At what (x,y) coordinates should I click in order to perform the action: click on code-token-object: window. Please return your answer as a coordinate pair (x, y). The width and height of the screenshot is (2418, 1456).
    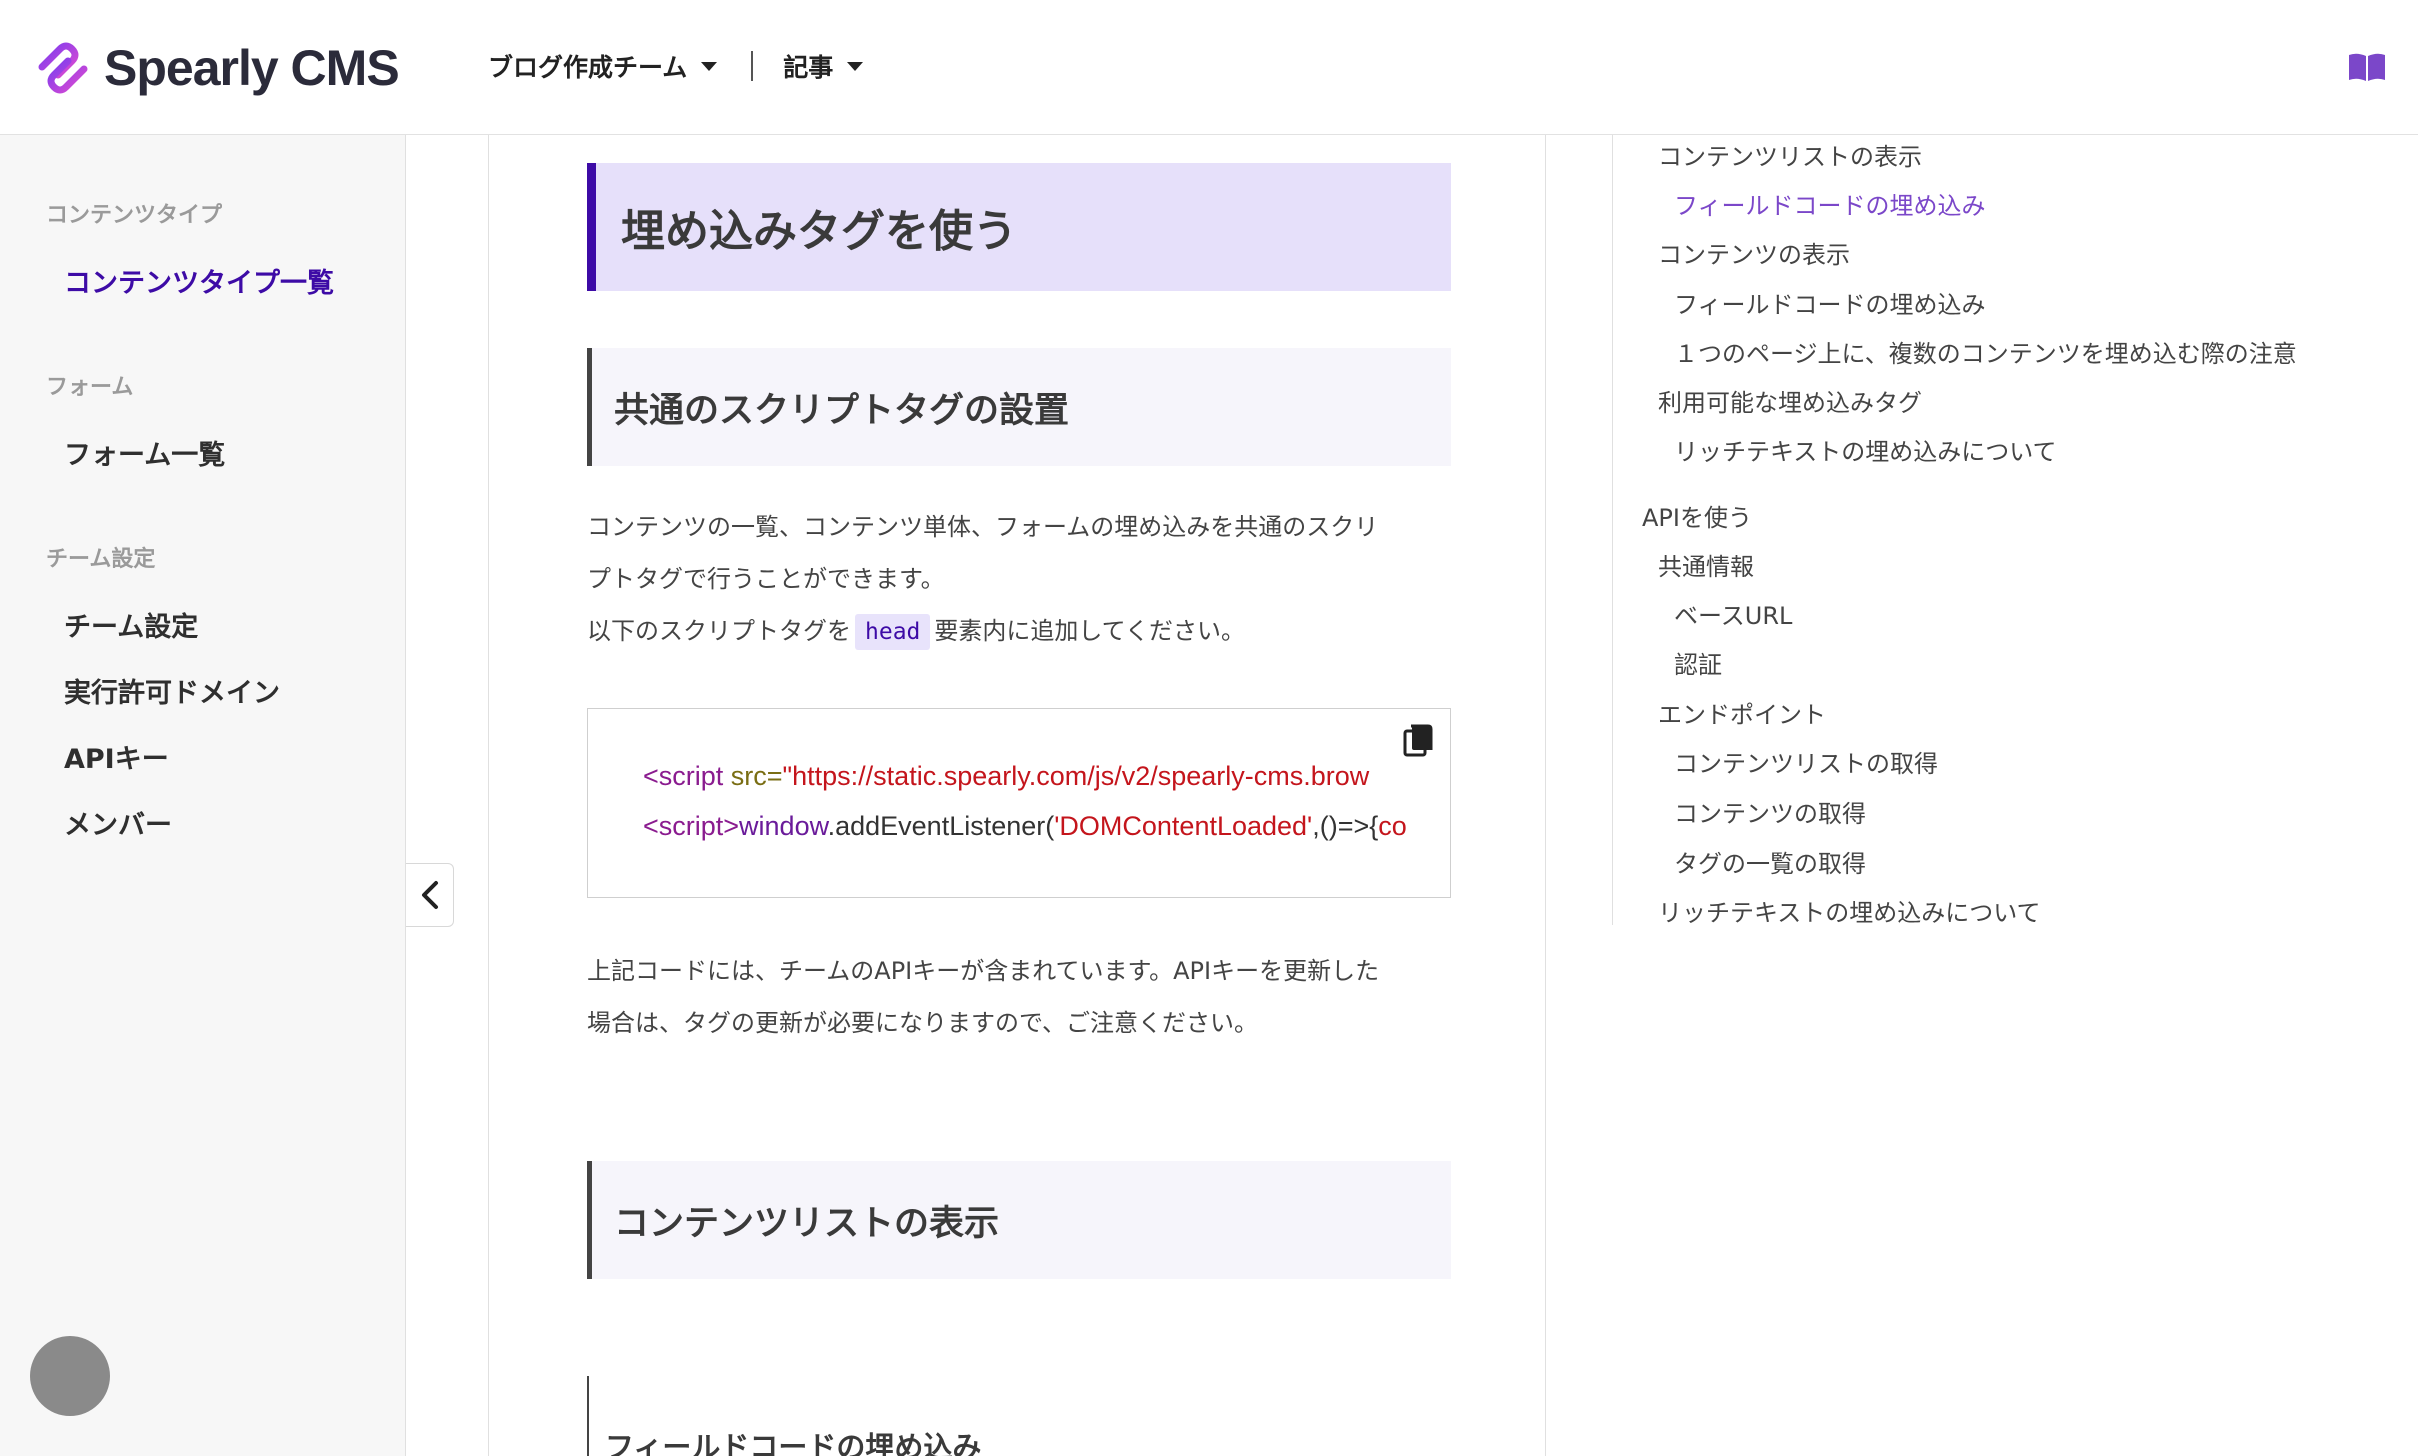
    Looking at the image, I should click on (783, 826).